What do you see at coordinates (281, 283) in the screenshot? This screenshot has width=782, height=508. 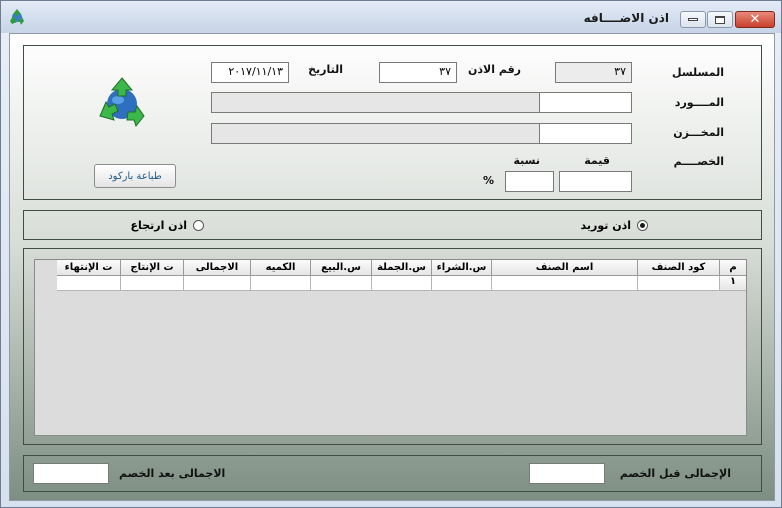 I see `grid-cell-quantity` at bounding box center [281, 283].